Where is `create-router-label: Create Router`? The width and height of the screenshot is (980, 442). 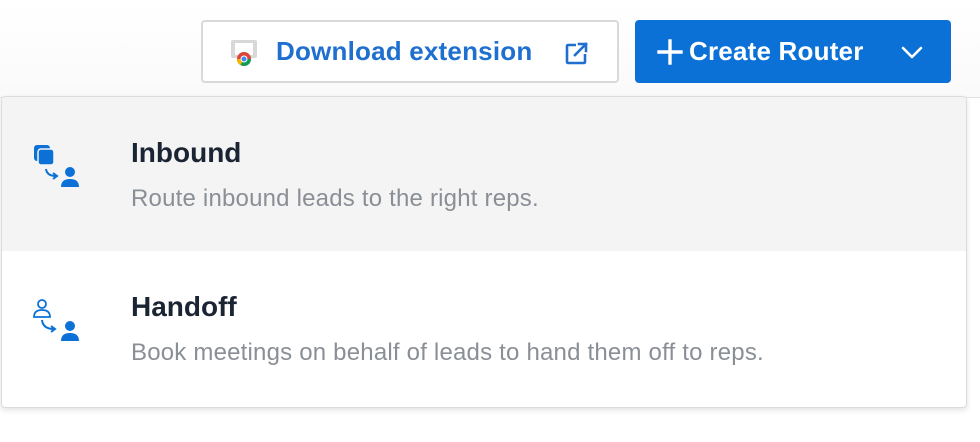
create-router-label: Create Router is located at coordinates (776, 51).